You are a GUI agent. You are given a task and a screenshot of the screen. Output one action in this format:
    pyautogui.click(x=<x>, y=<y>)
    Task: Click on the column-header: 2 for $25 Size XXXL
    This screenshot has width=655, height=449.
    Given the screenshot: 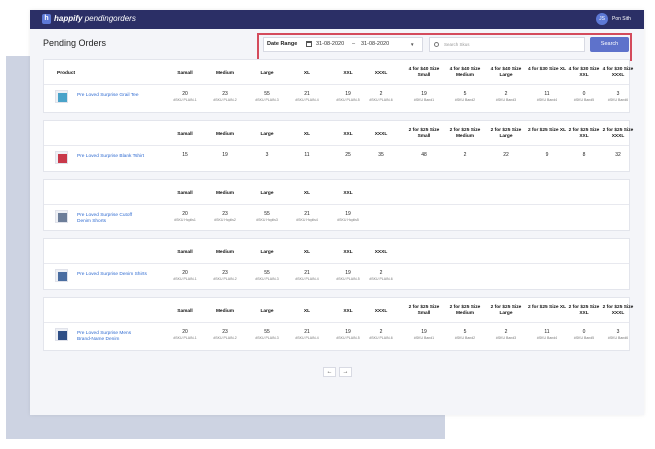 What is the action you would take?
    pyautogui.click(x=618, y=310)
    